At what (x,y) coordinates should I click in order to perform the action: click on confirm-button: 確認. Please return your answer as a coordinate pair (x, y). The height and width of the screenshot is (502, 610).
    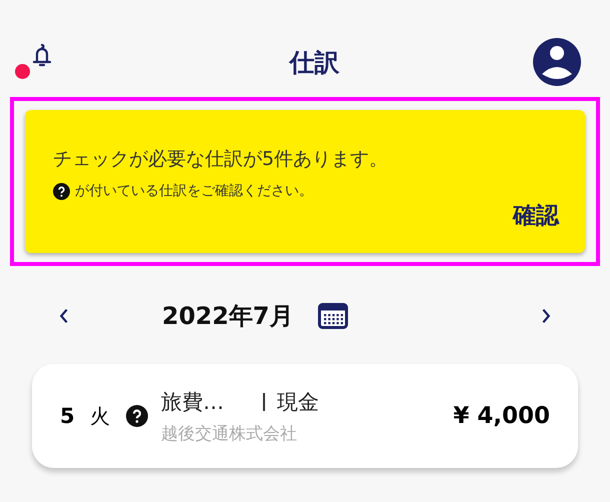
    Looking at the image, I should click on (536, 215).